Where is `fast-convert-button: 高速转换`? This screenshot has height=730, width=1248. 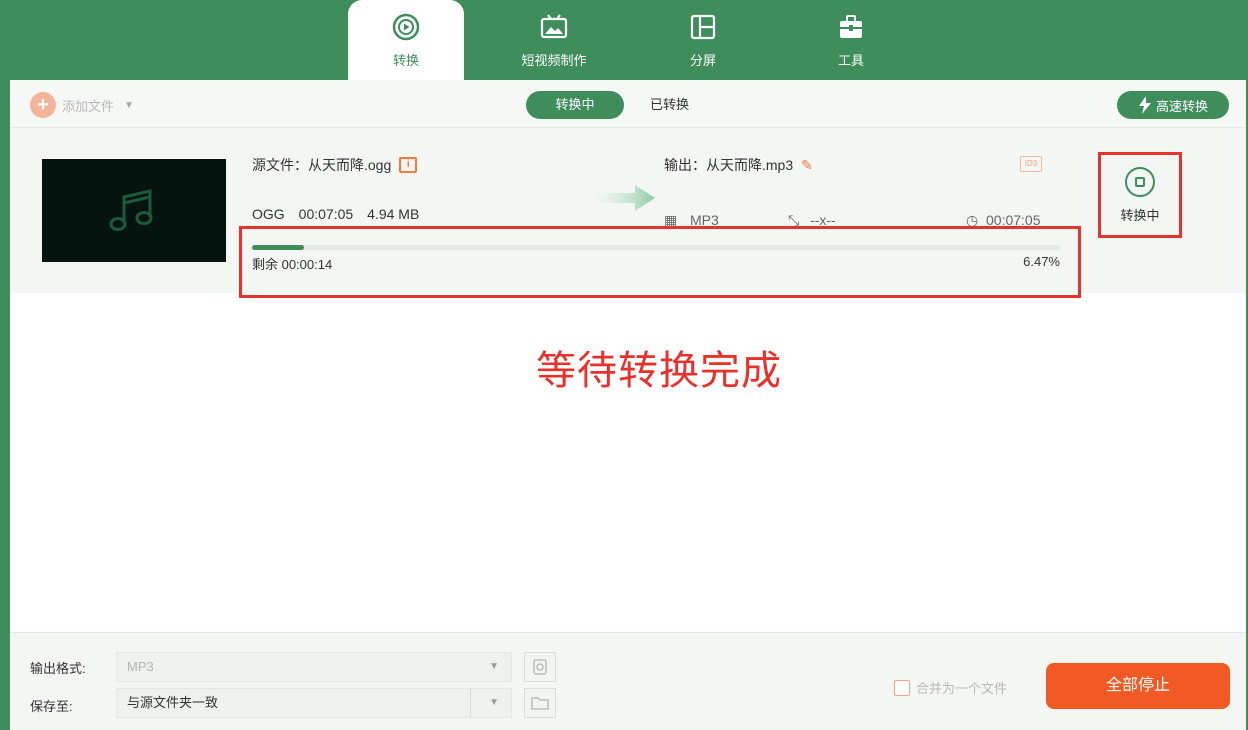
fast-convert-button: 高速转换 is located at coordinates (1173, 105).